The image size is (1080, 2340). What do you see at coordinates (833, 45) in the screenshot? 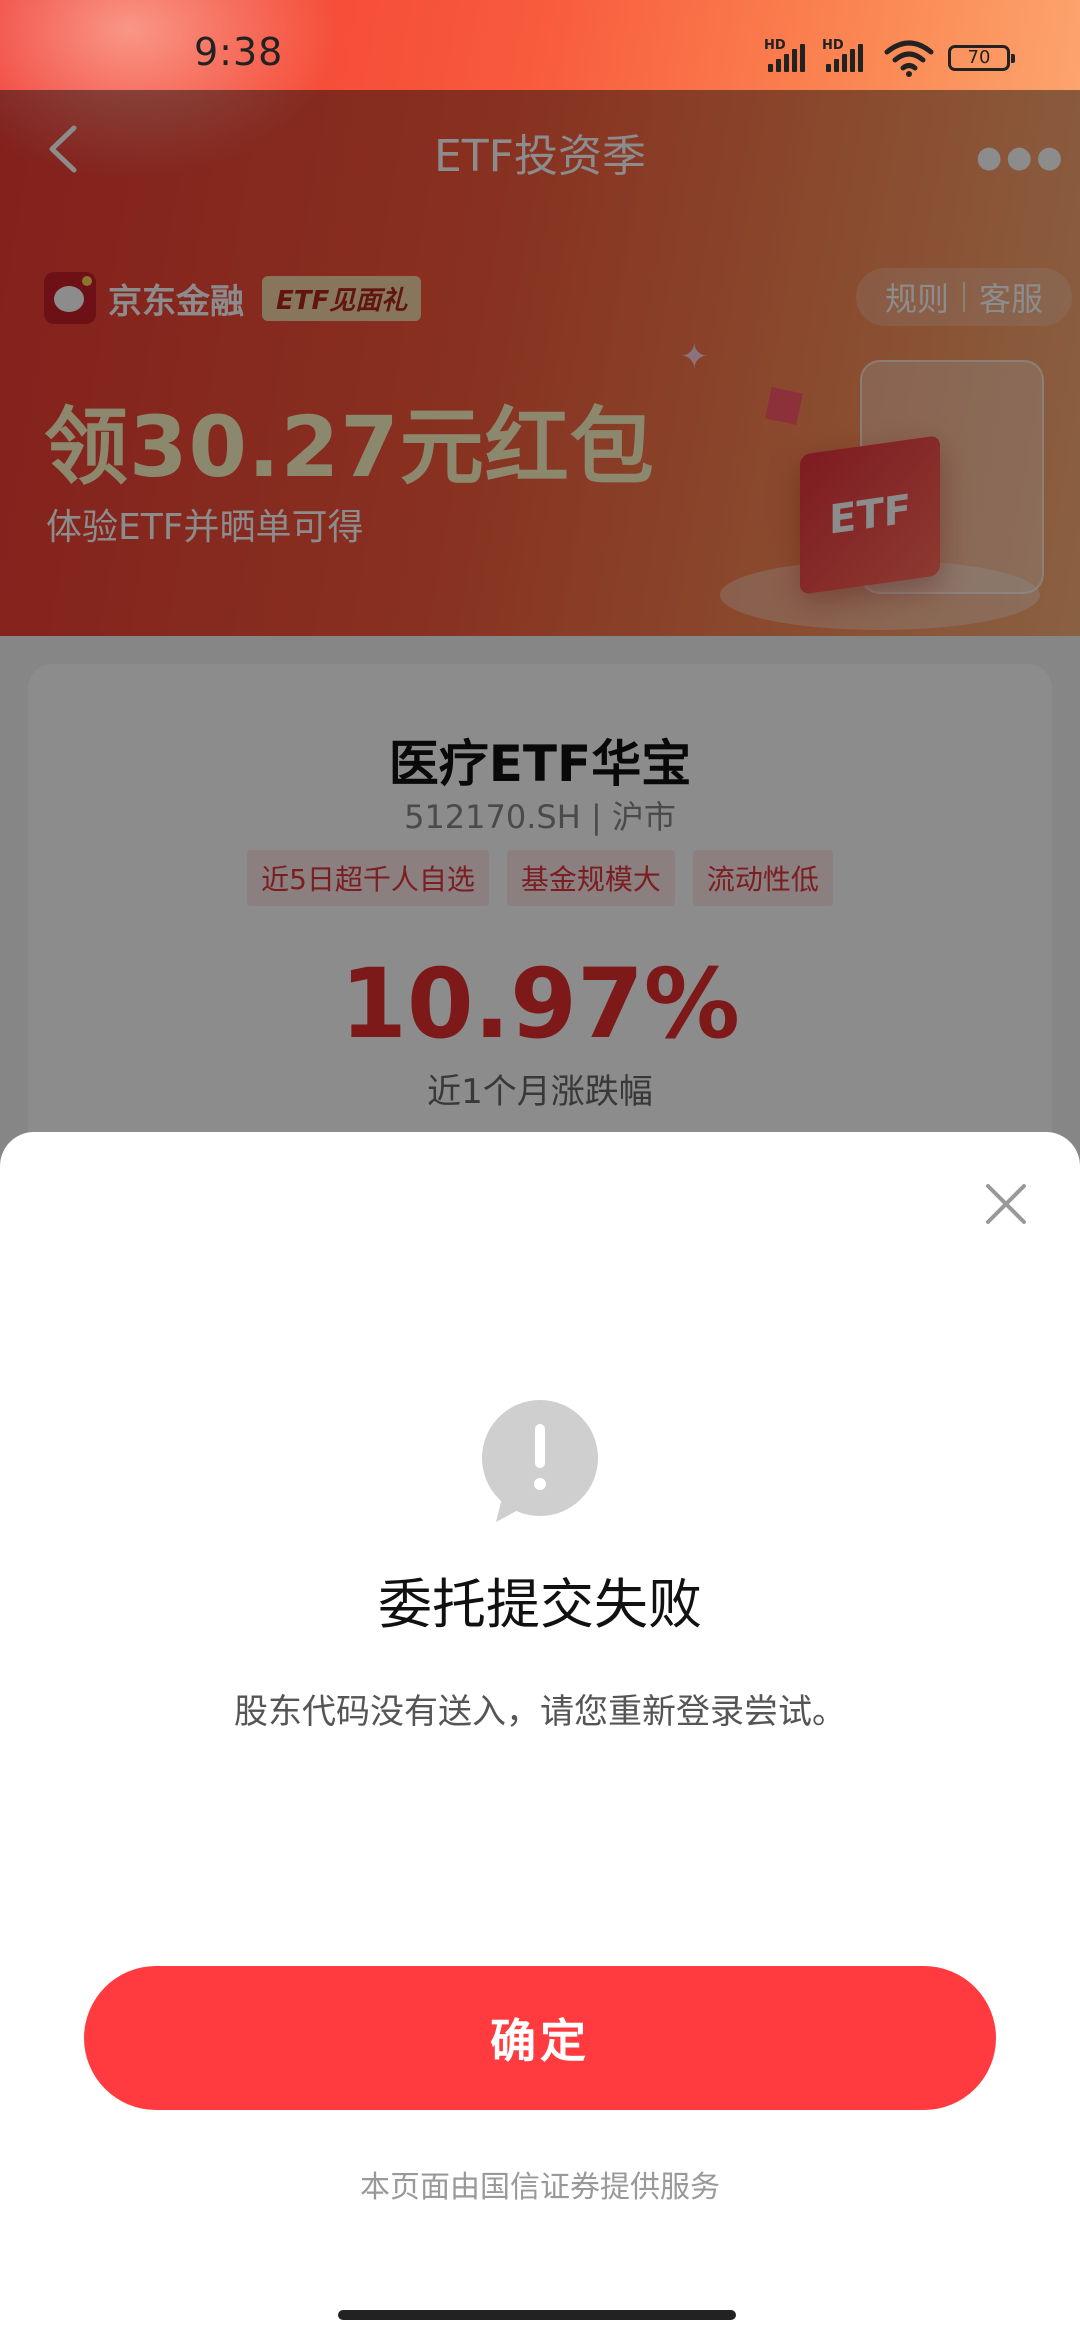
I see `signal-hd-label-2: HD` at bounding box center [833, 45].